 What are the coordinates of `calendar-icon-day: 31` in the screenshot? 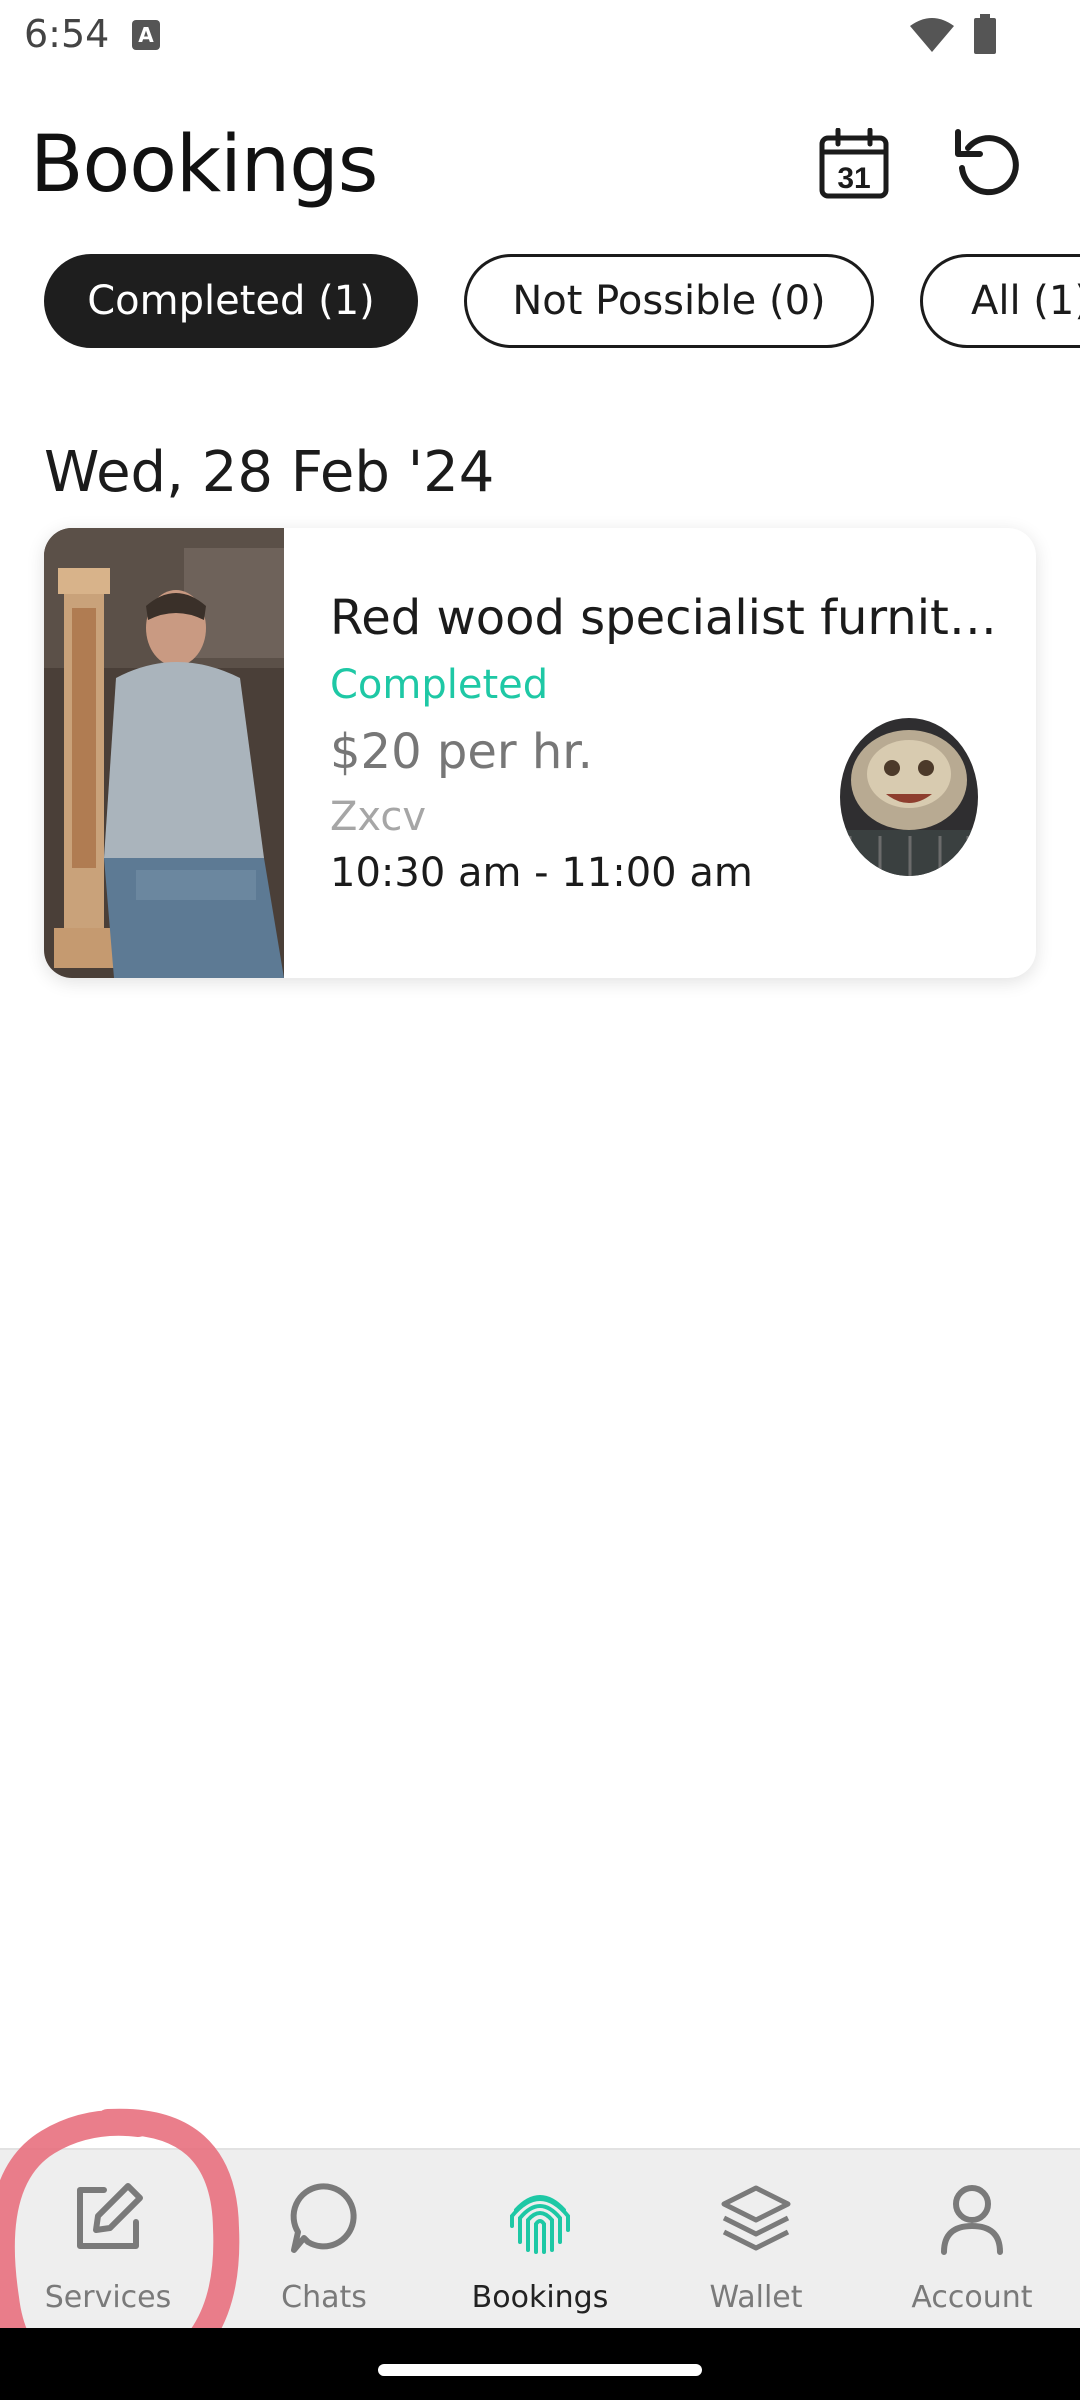 It's located at (853, 178).